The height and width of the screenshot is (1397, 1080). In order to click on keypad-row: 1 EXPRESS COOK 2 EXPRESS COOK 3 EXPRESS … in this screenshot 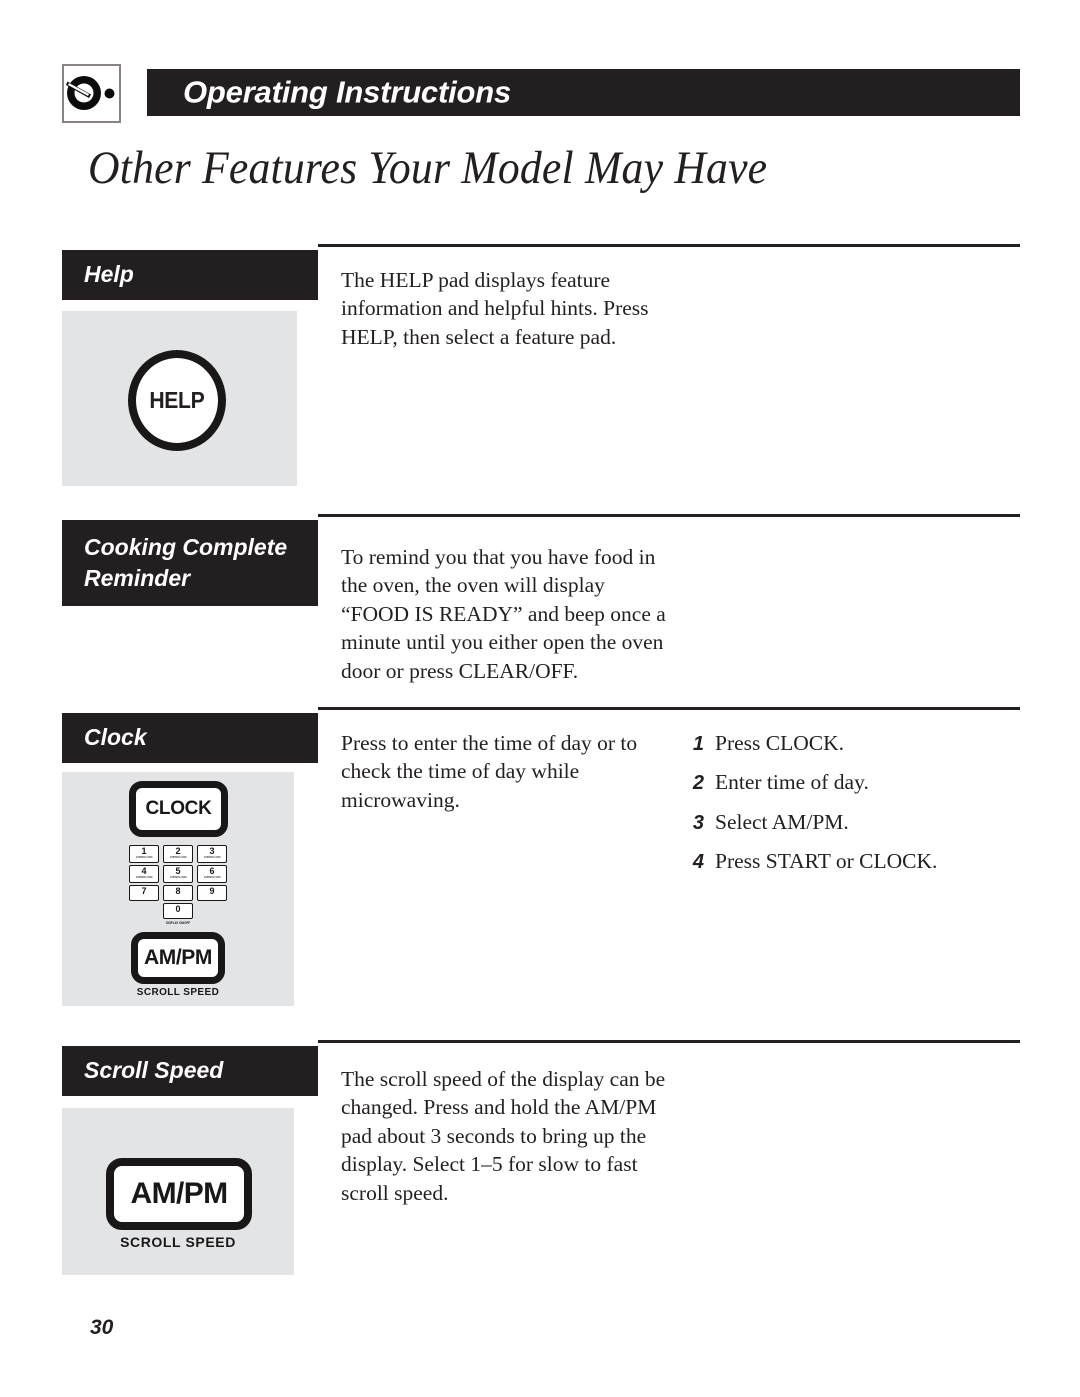, I will do `click(178, 854)`.